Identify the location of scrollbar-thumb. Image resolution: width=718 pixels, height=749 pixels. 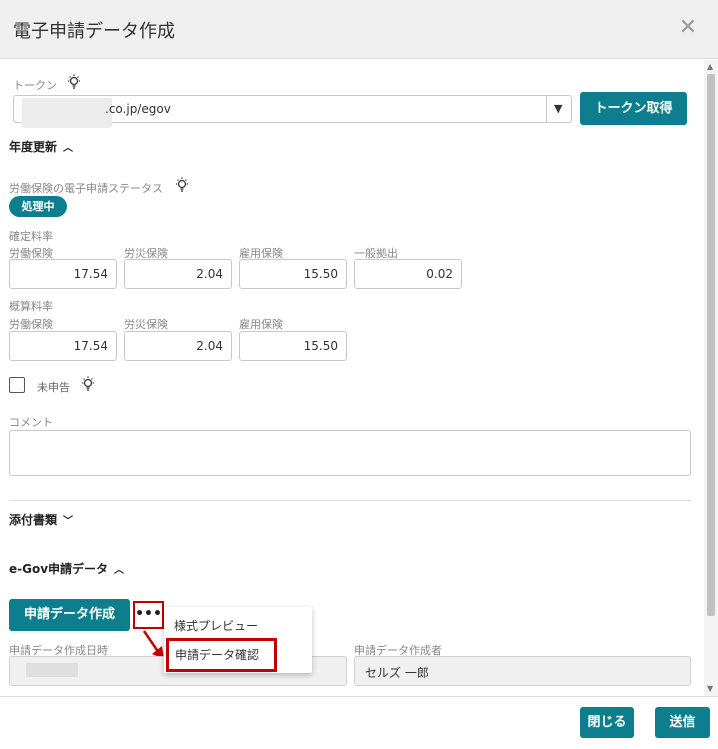
(711, 345).